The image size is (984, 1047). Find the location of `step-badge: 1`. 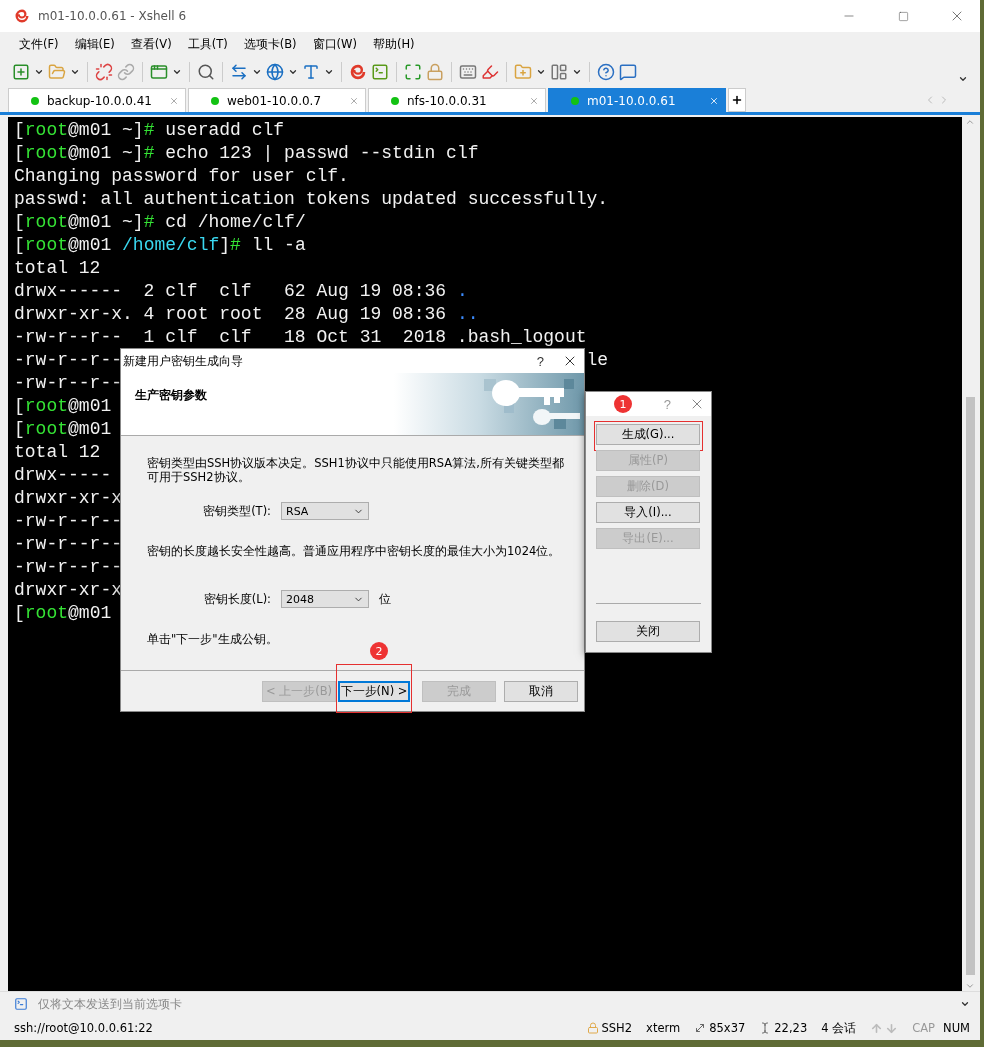

step-badge: 1 is located at coordinates (623, 404).